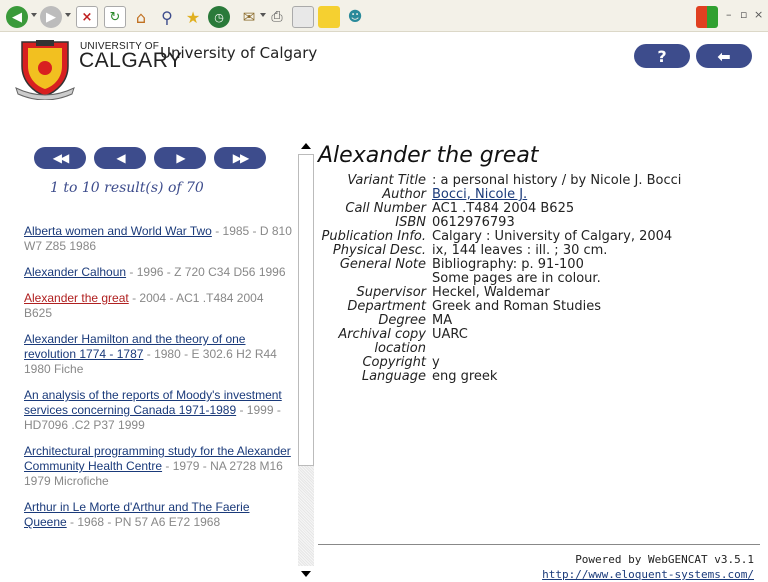 The width and height of the screenshot is (768, 582). What do you see at coordinates (450, 334) in the screenshot?
I see `field-value: UARC` at bounding box center [450, 334].